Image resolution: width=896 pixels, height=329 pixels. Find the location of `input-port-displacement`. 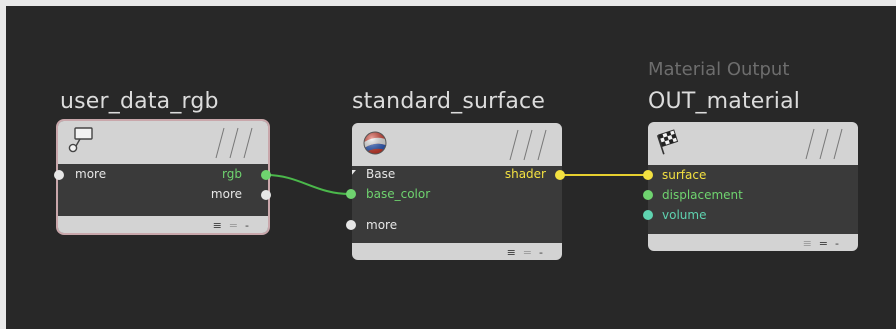

input-port-displacement is located at coordinates (648, 195).